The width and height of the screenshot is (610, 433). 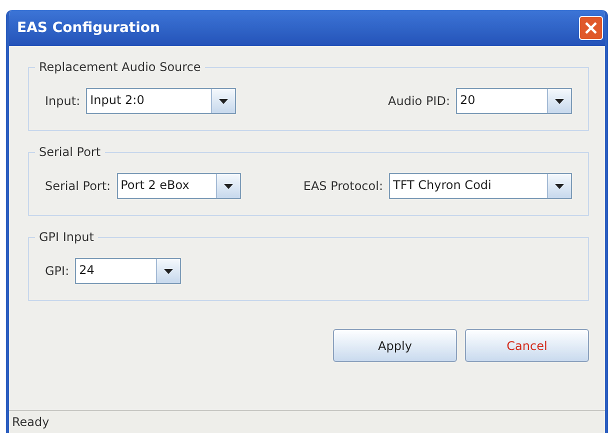 I want to click on dropdown: 20, so click(x=514, y=101).